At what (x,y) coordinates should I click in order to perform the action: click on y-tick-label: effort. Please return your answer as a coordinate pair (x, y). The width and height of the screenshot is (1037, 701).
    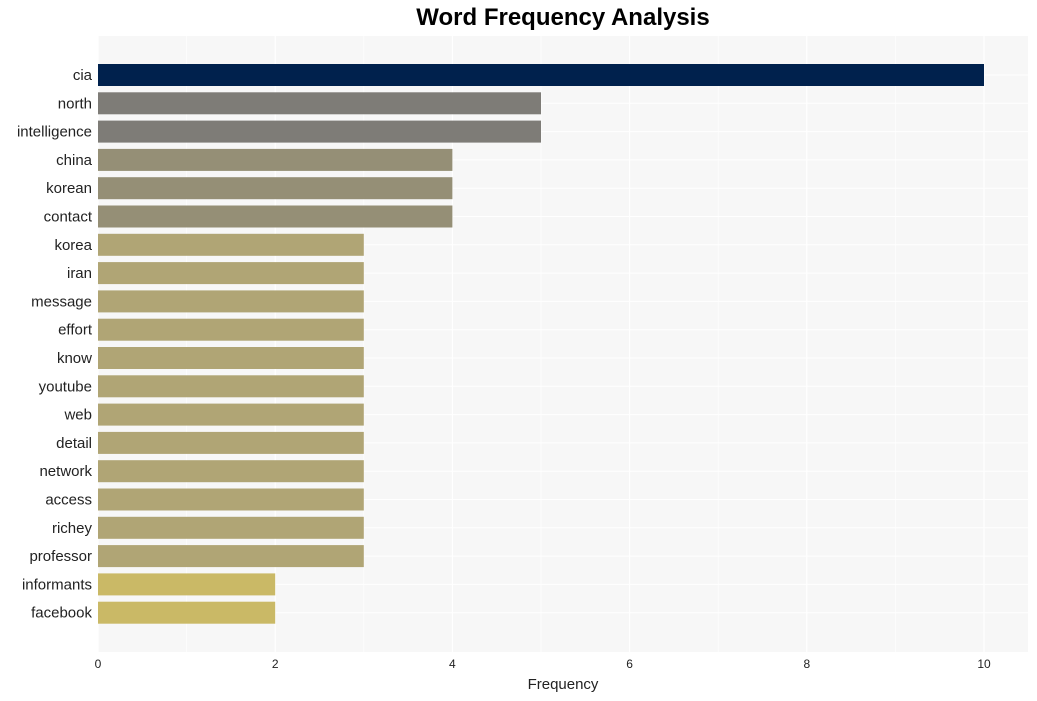
    Looking at the image, I should click on (75, 330).